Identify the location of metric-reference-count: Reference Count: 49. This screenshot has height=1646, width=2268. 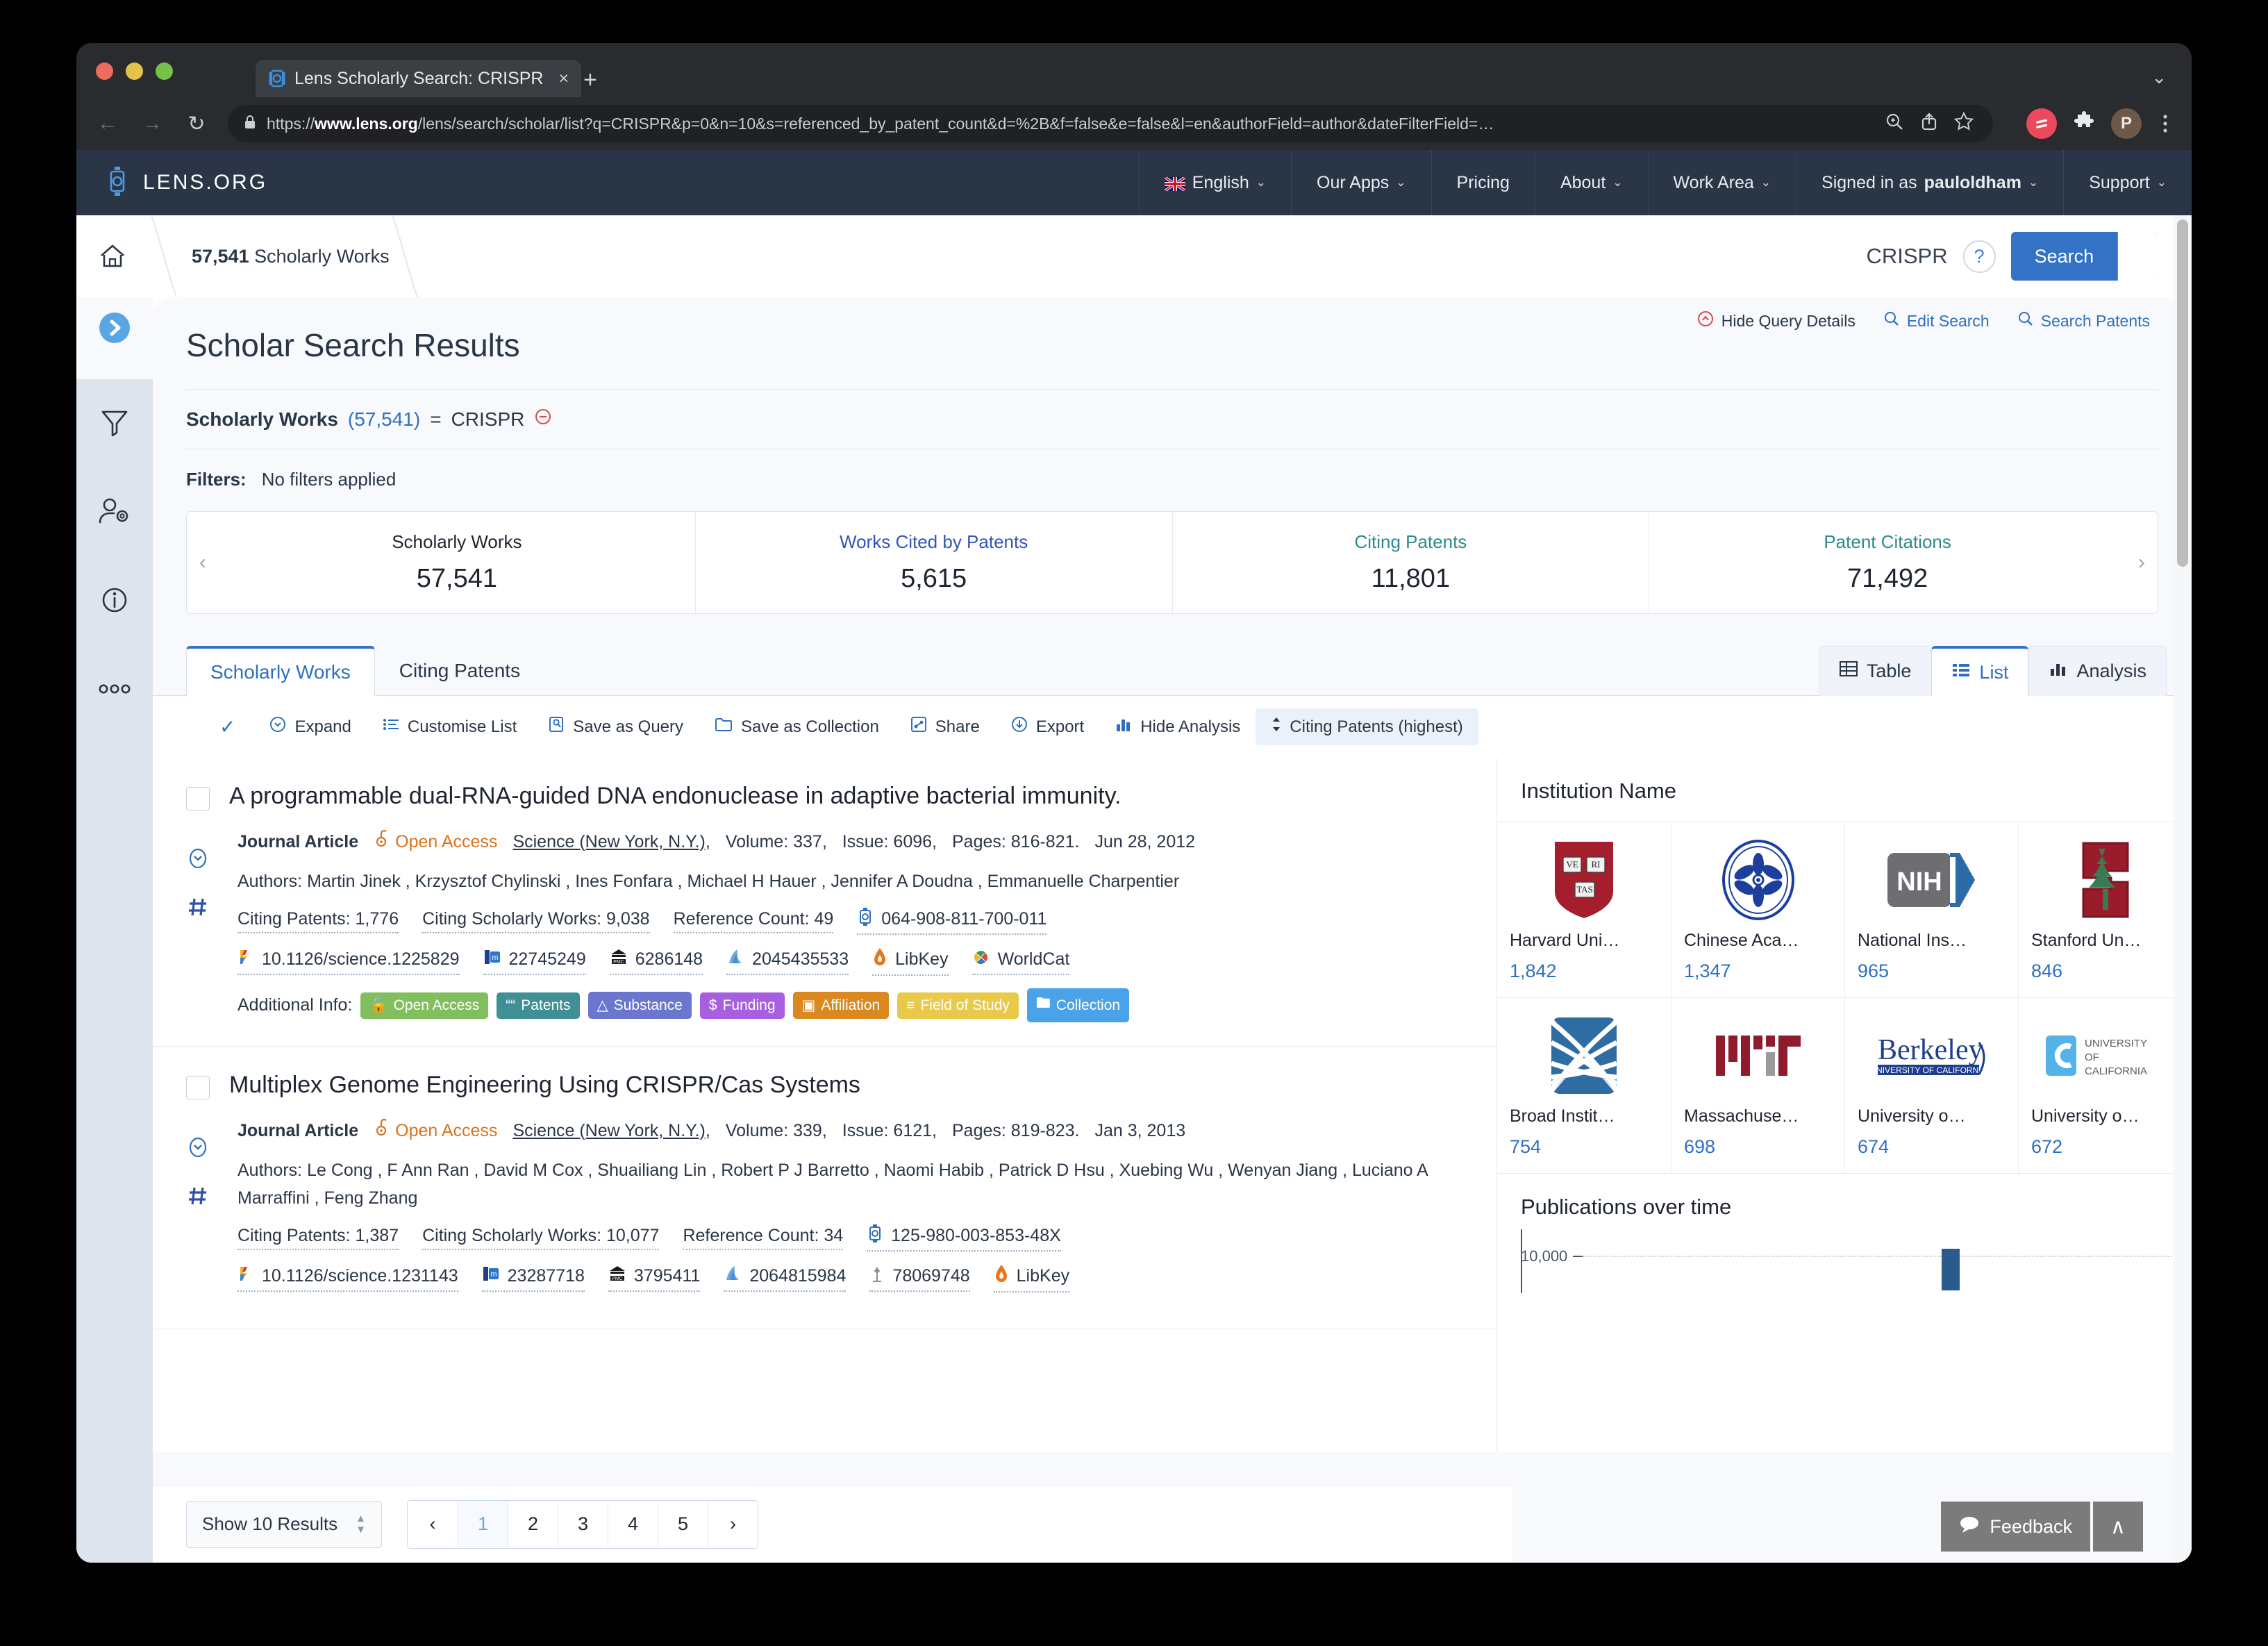
(753, 921).